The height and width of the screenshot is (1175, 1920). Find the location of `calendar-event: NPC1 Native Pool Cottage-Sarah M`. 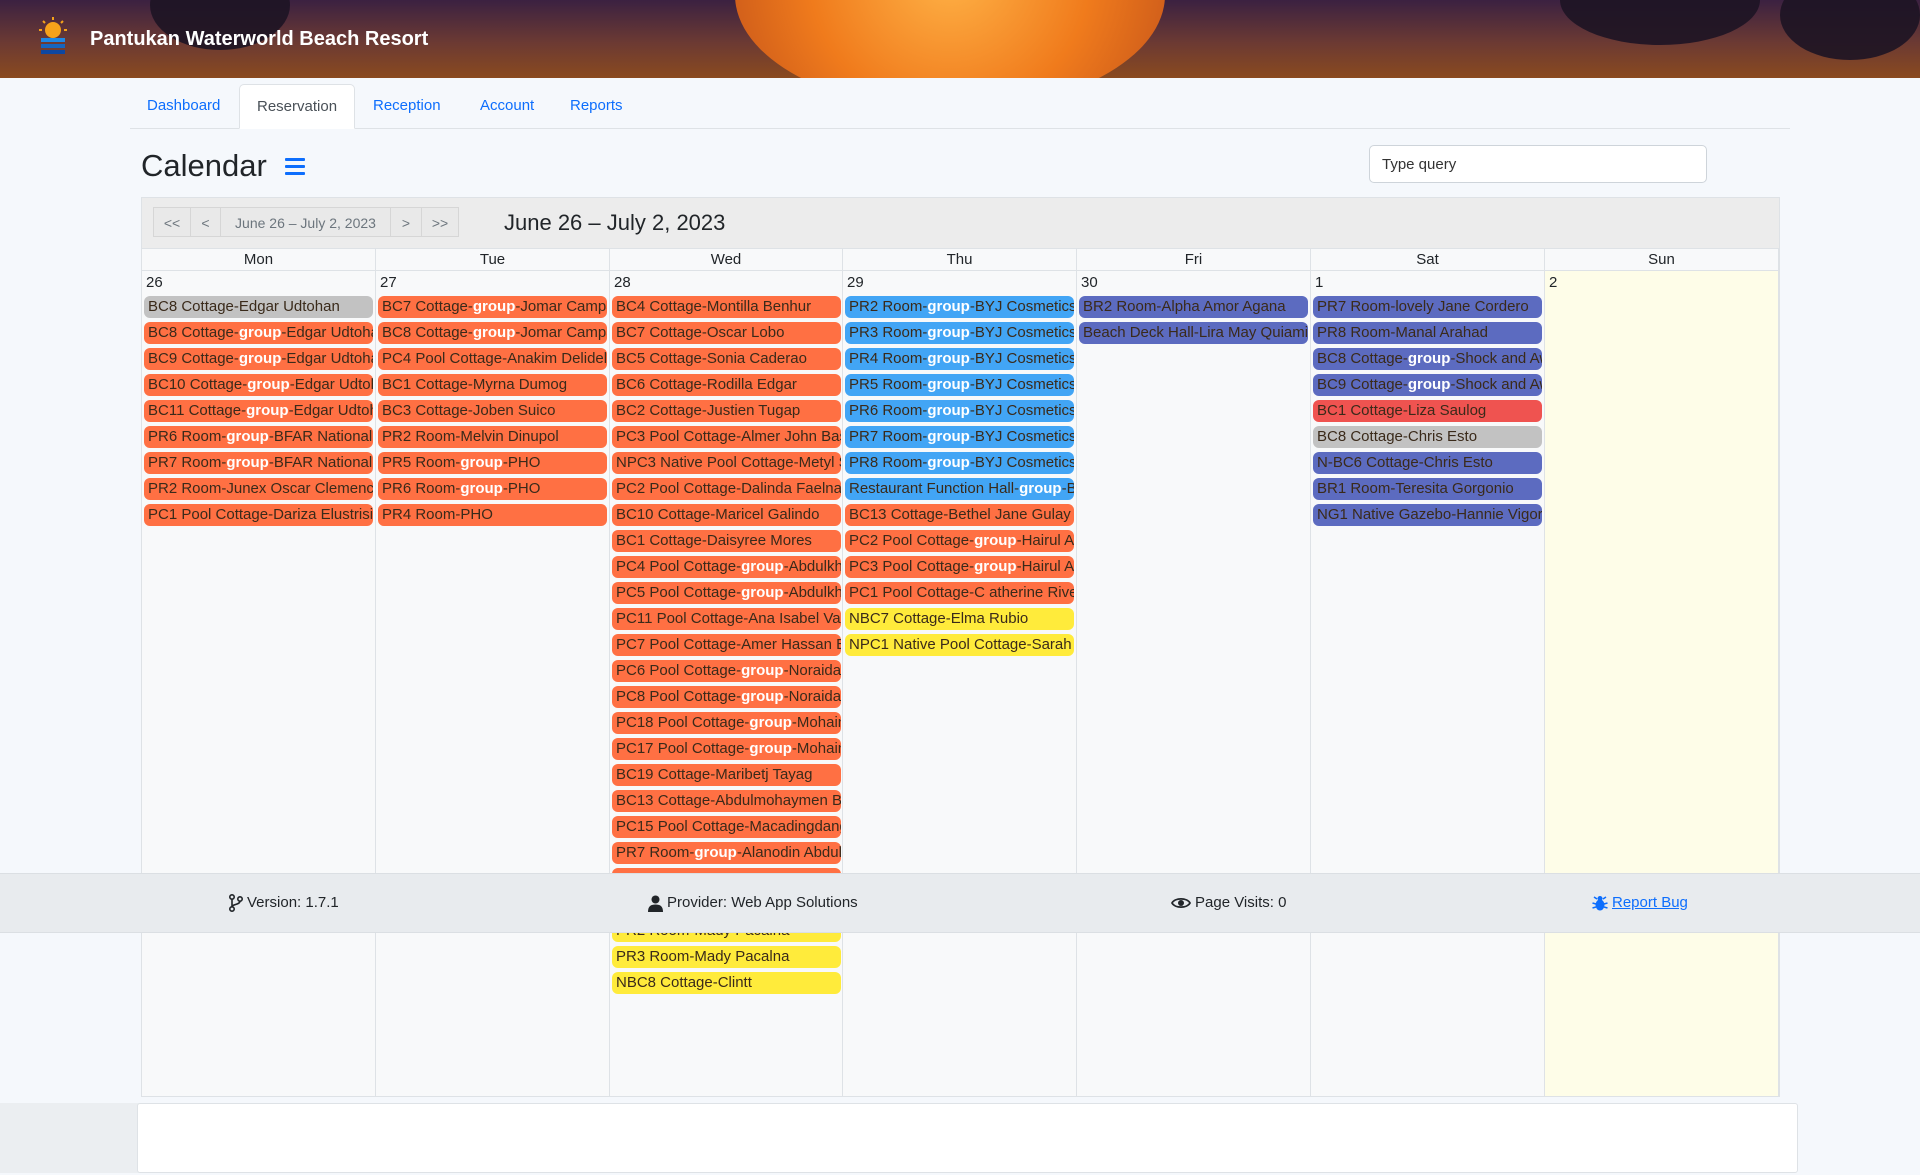

calendar-event: NPC1 Native Pool Cottage-Sarah M is located at coordinates (959, 645).